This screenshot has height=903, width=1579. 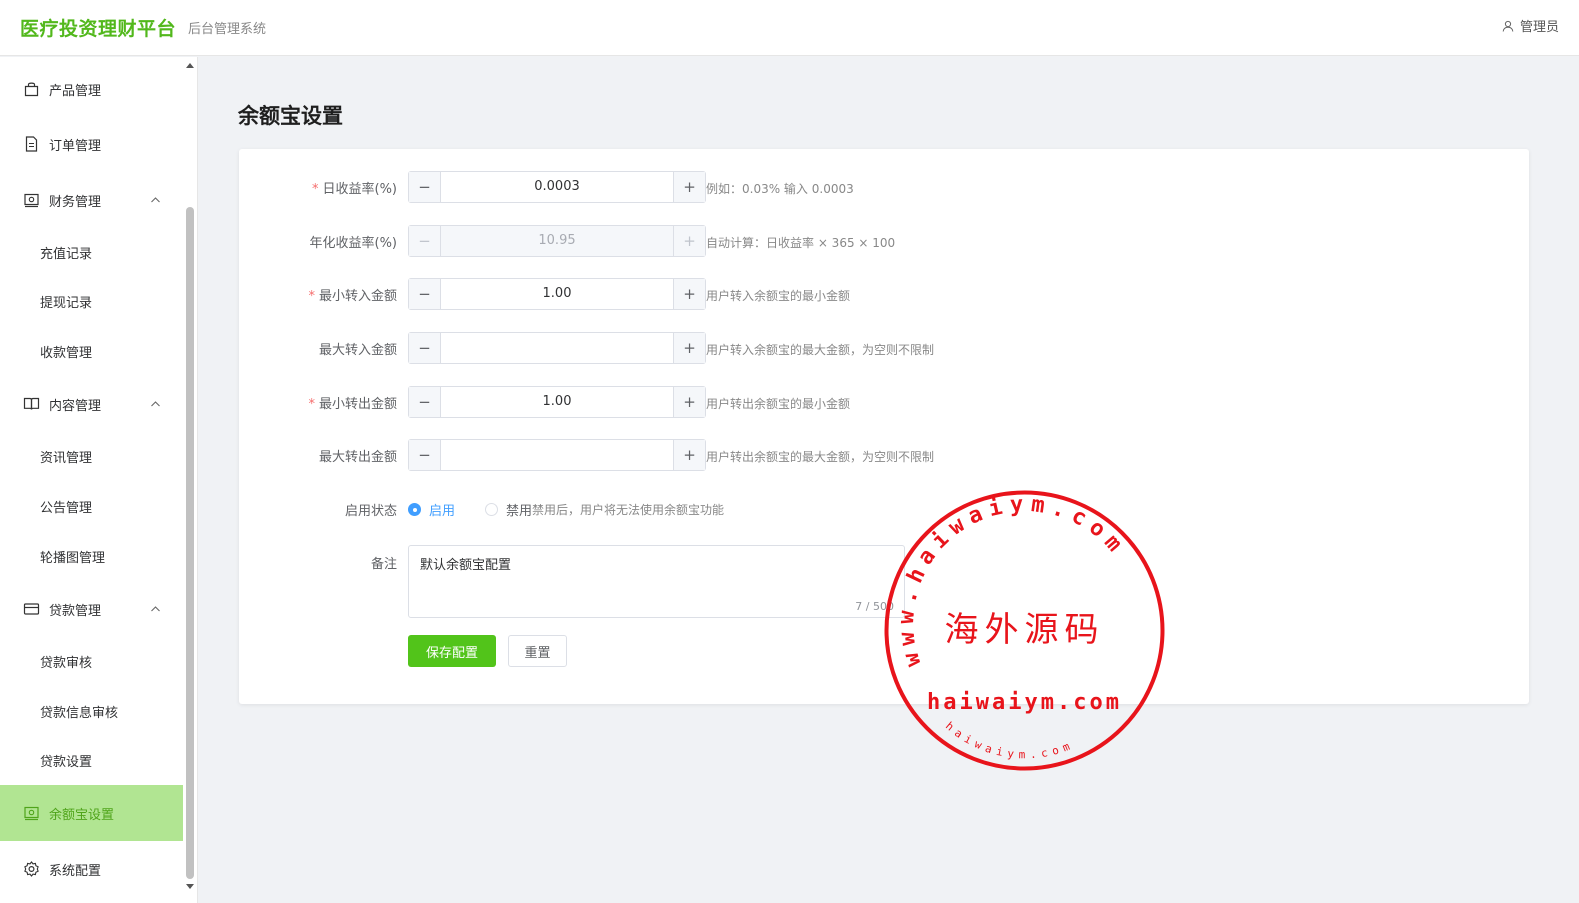 What do you see at coordinates (431, 509) in the screenshot?
I see `radio-enabled: 启用` at bounding box center [431, 509].